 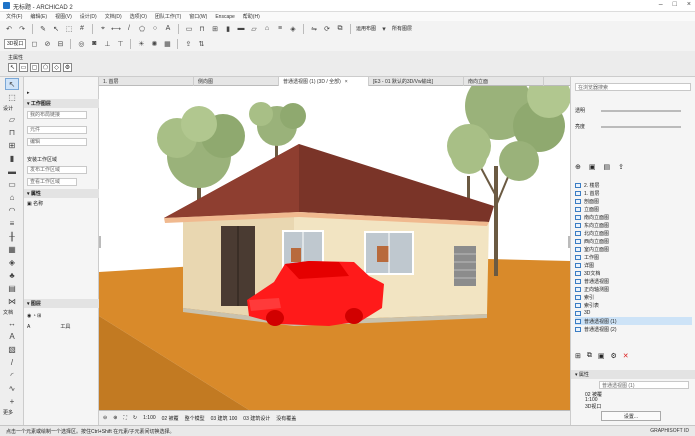 What do you see at coordinates (120, 44) in the screenshot?
I see `elevation-icon: ⊤` at bounding box center [120, 44].